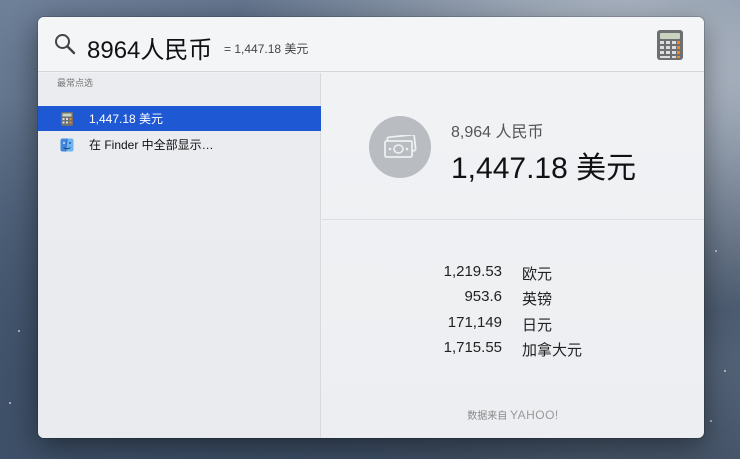 This screenshot has height=459, width=740. I want to click on conversion-row: 953.6 英镑, so click(513, 299).